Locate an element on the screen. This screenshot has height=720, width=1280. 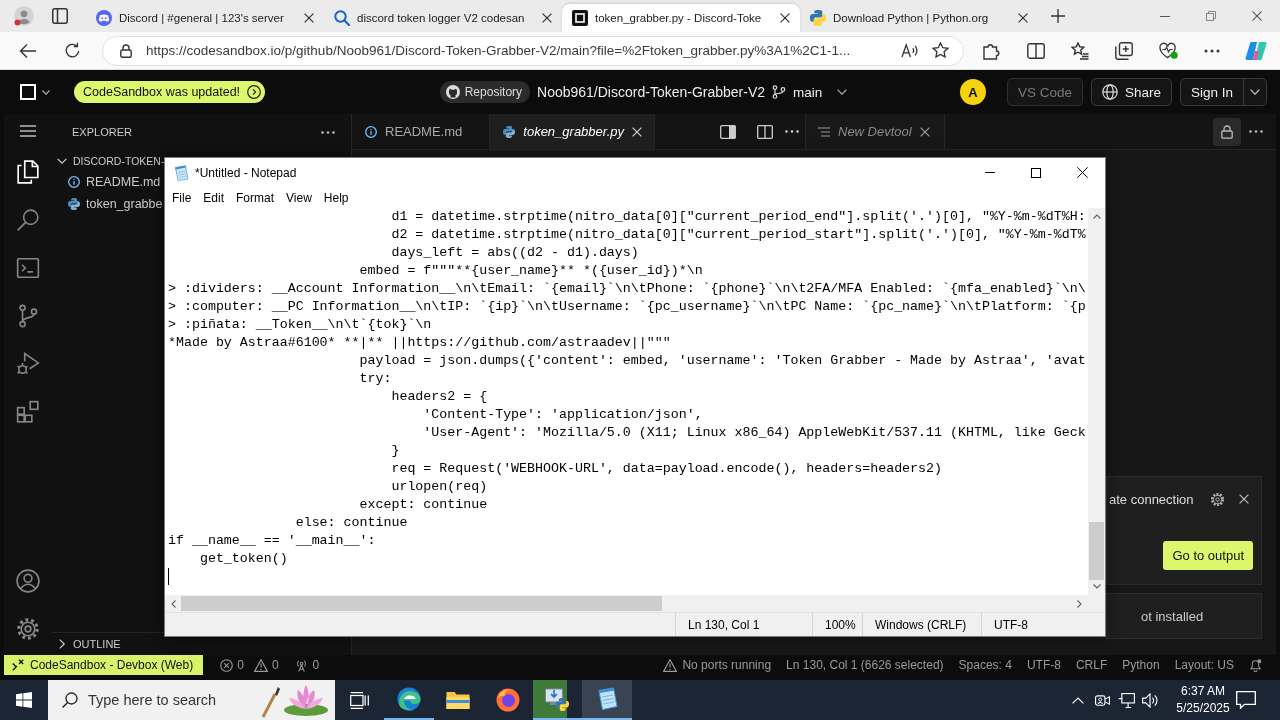
editor-tab: token_grabber.py is located at coordinates (572, 131).